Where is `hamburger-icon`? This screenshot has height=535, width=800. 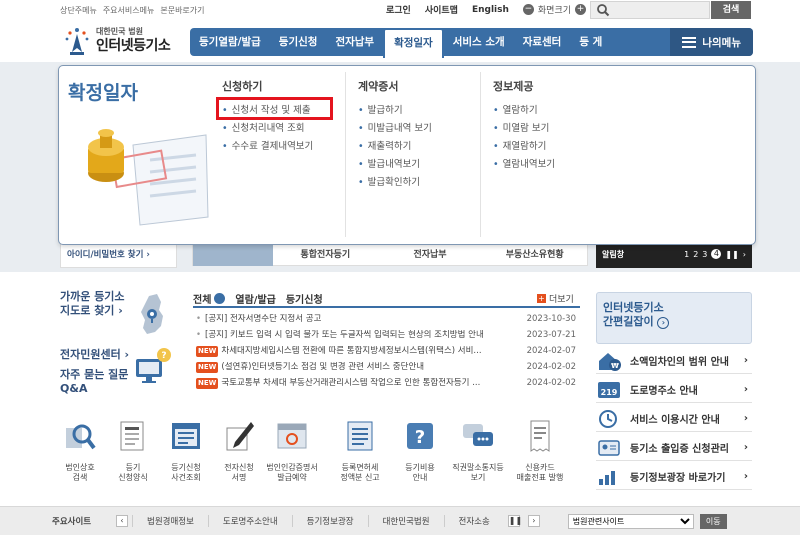
hamburger-icon is located at coordinates (689, 42).